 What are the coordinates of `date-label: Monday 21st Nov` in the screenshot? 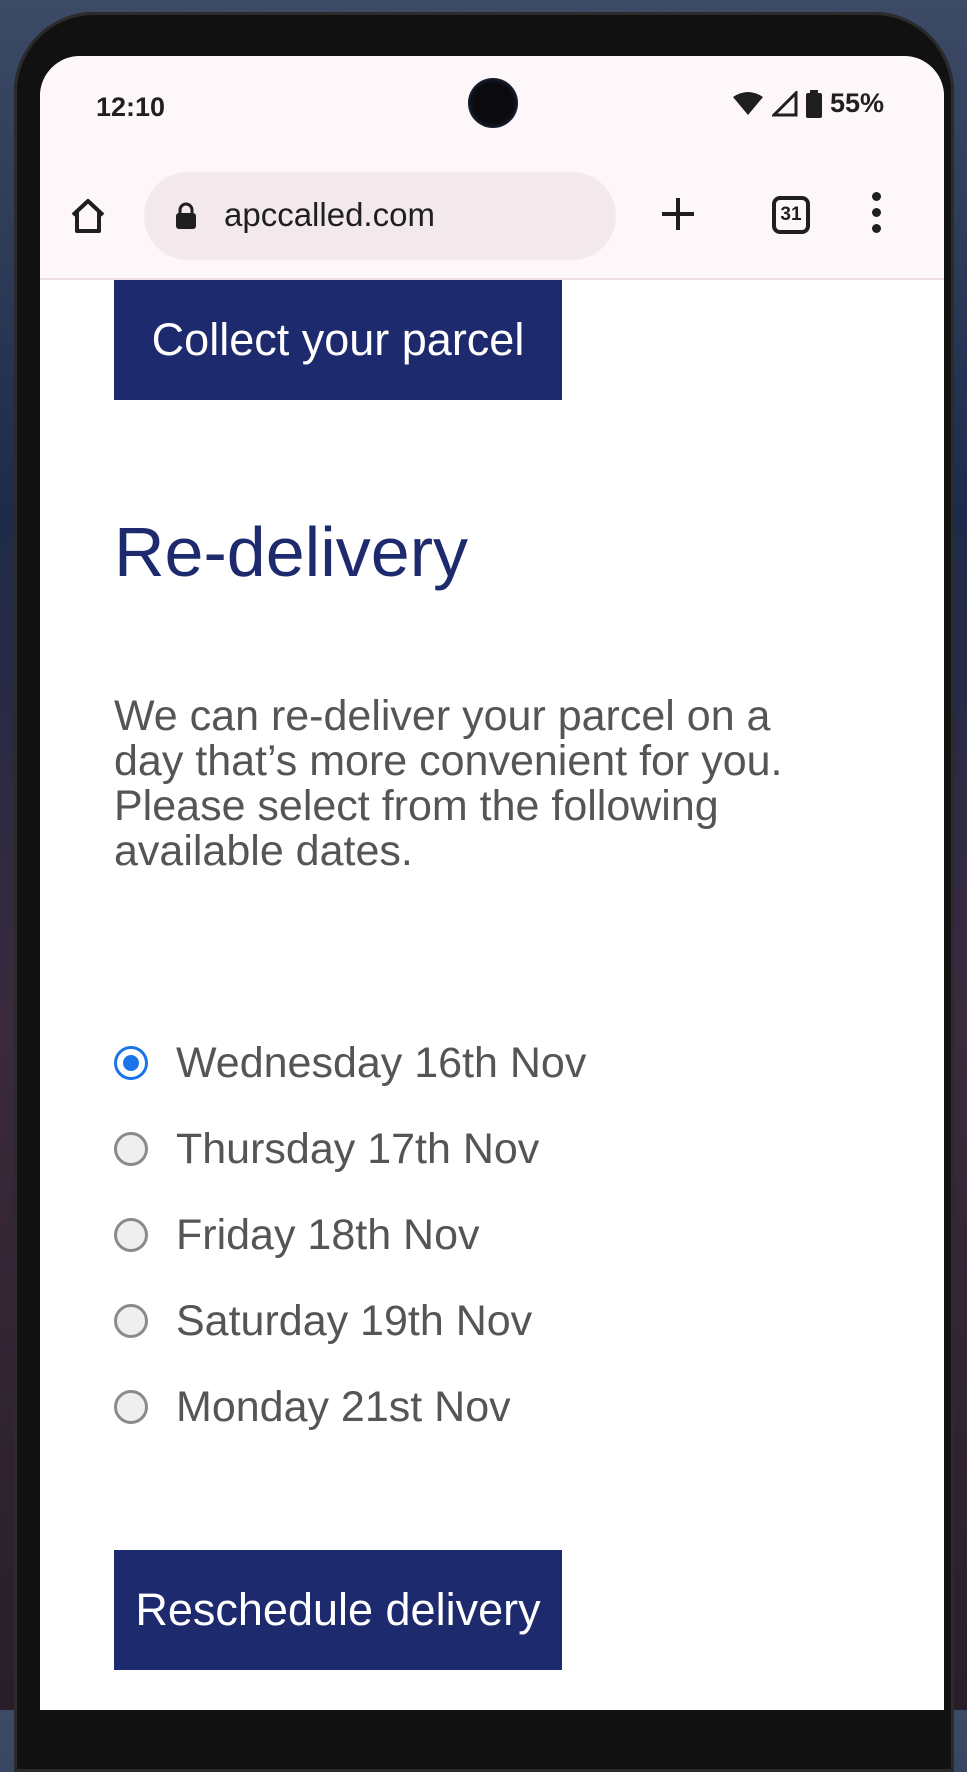 It's located at (343, 1406).